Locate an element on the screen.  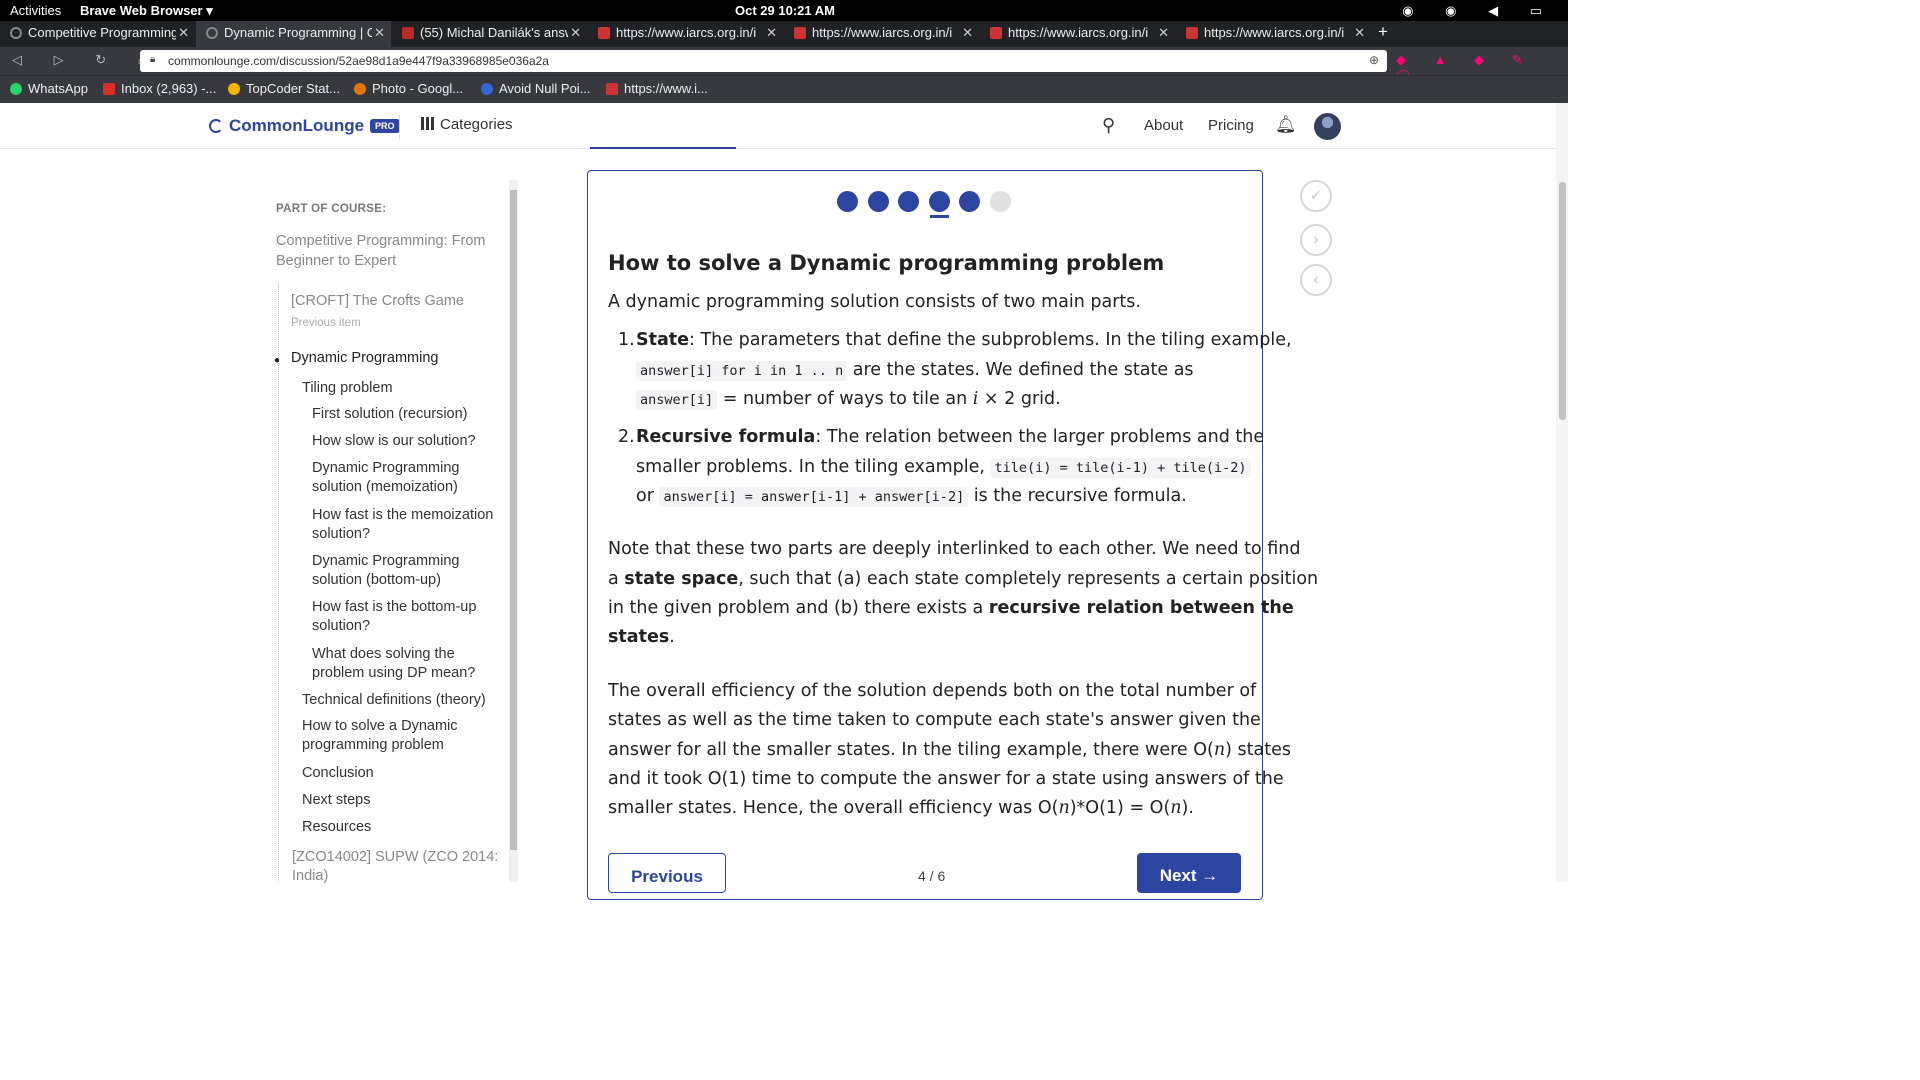
lock-icon: 🔒︎ is located at coordinates (153, 59).